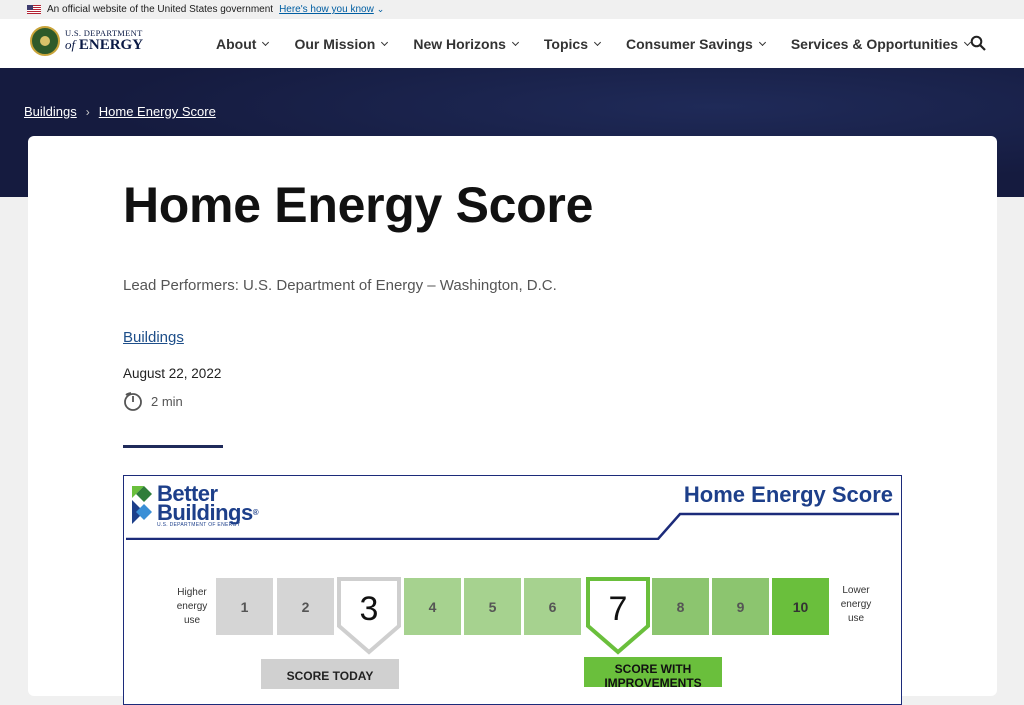 The width and height of the screenshot is (1024, 705). What do you see at coordinates (874, 43) in the screenshot?
I see `nav-services-label: Services & Opportunities` at bounding box center [874, 43].